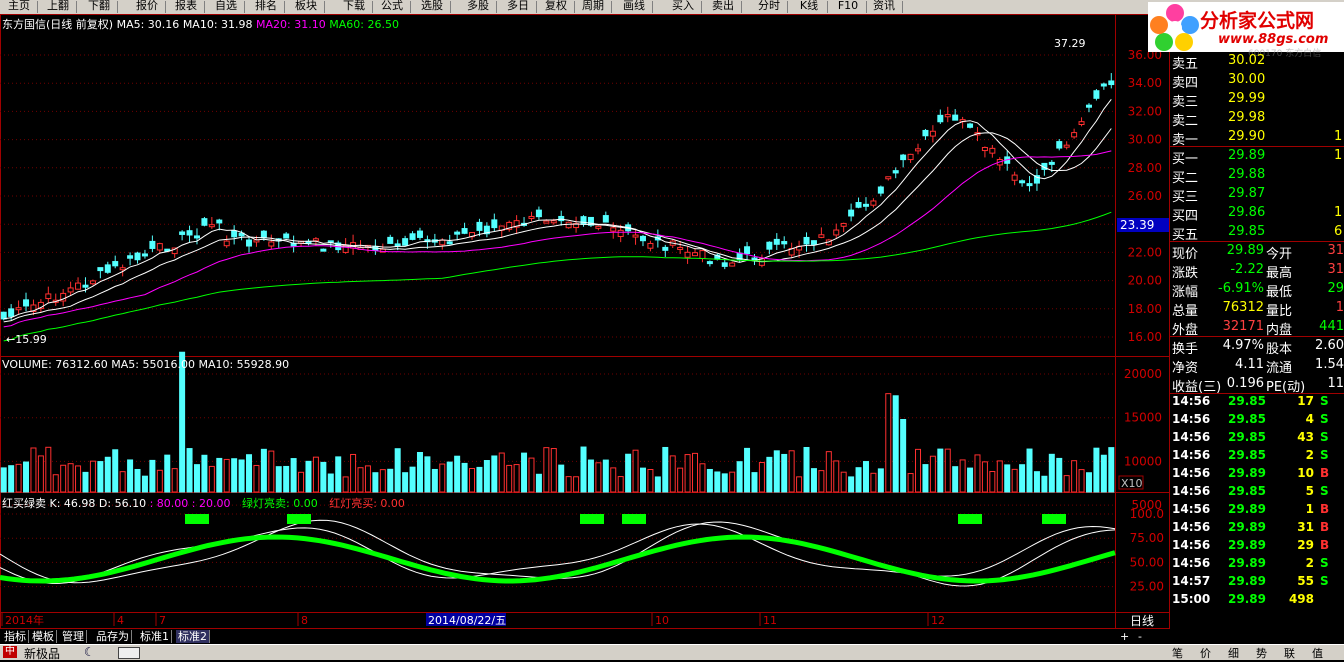 The image size is (1344, 662). What do you see at coordinates (1279, 349) in the screenshot?
I see `stat-label: 股本` at bounding box center [1279, 349].